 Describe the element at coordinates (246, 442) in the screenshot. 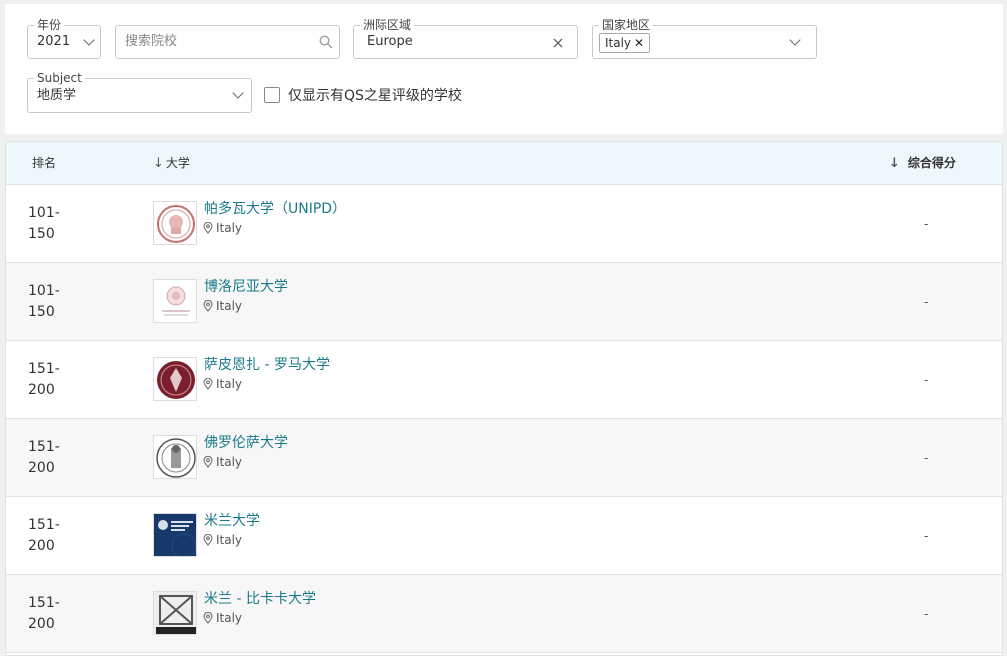

I see `university-name-link: 佛罗伦萨大学` at that location.